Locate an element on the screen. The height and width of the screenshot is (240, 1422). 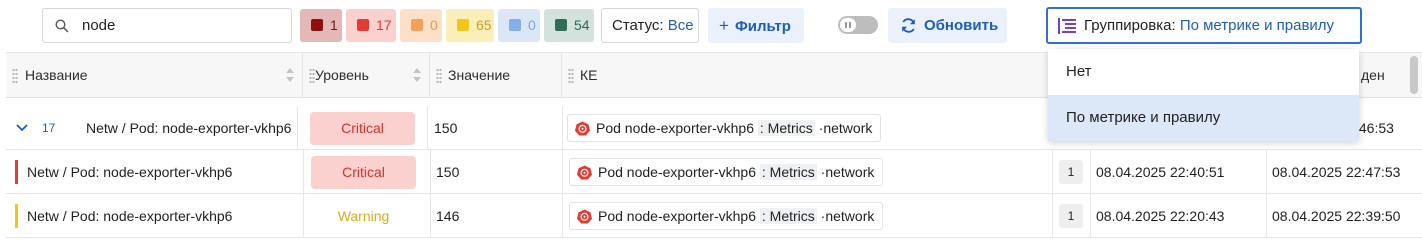
grouping-dropdown: Нет По метрике и правилу is located at coordinates (1203, 95).